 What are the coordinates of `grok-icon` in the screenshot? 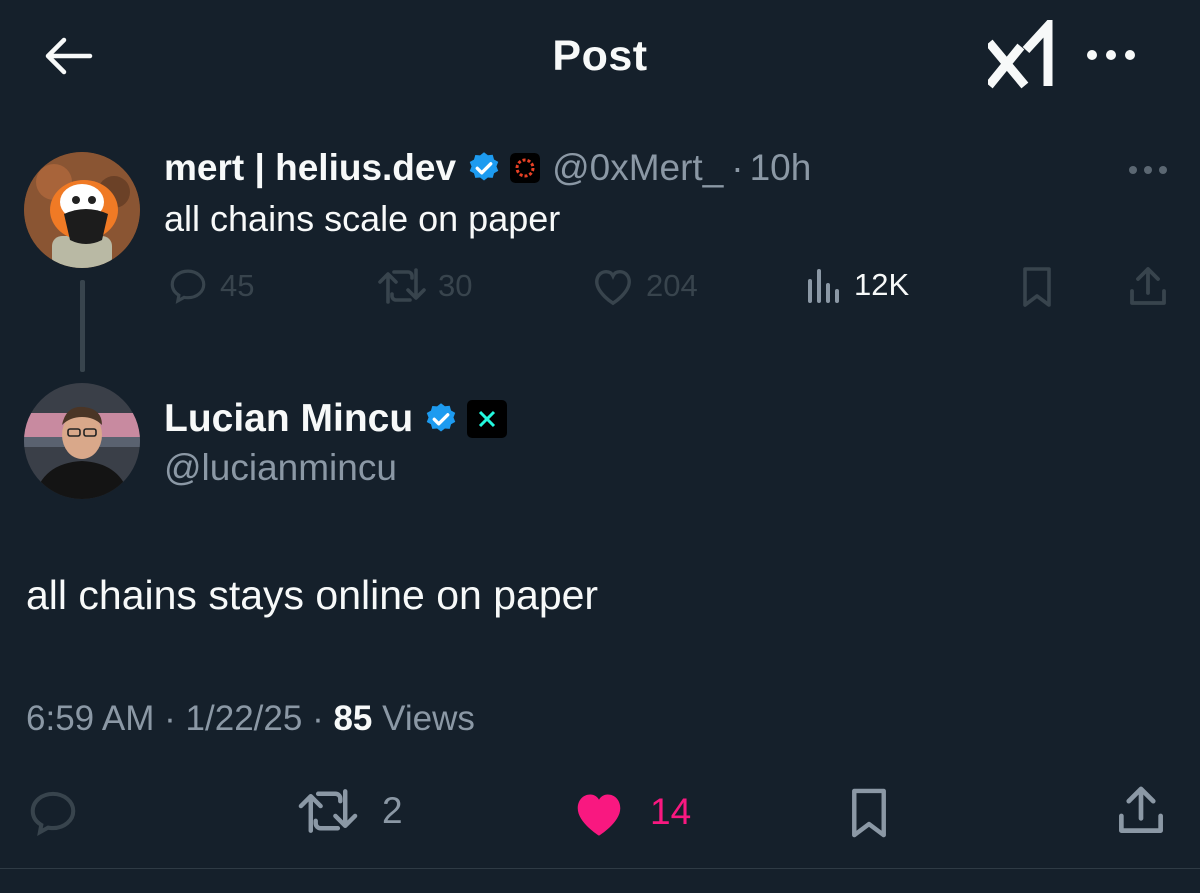 It's located at (1019, 51).